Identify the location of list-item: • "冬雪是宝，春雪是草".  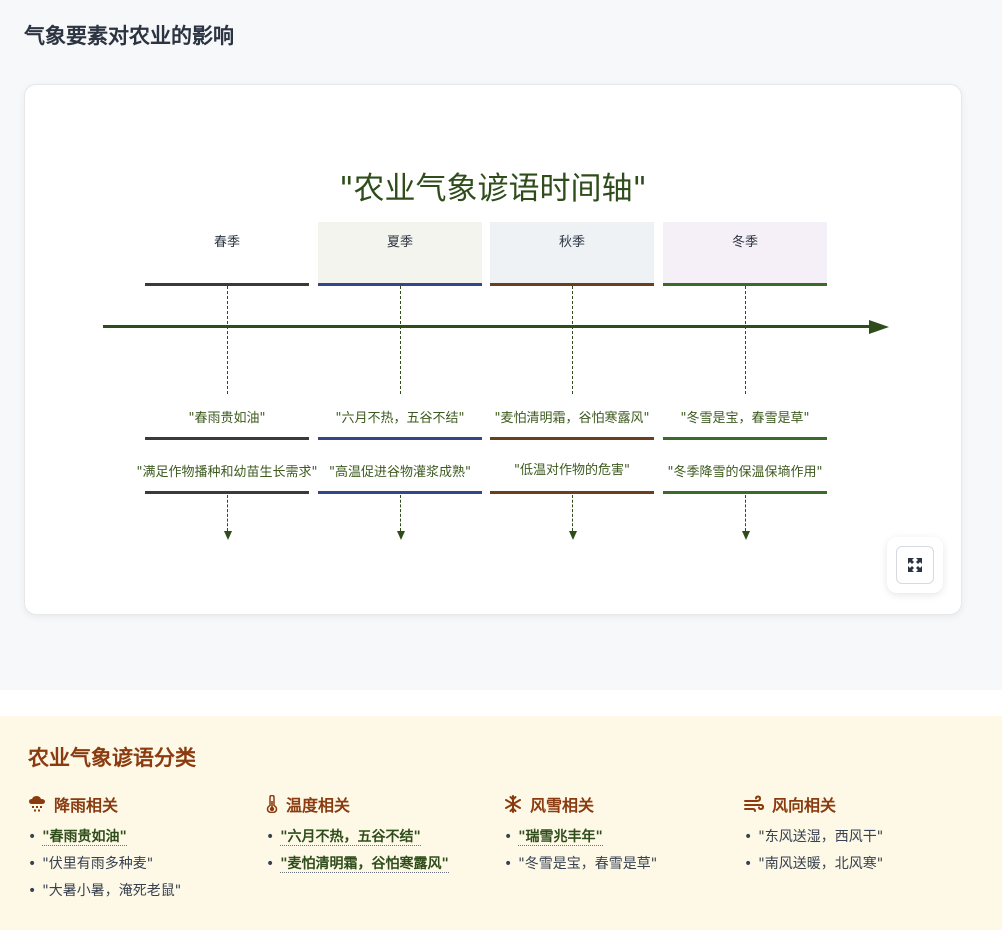
(581, 864).